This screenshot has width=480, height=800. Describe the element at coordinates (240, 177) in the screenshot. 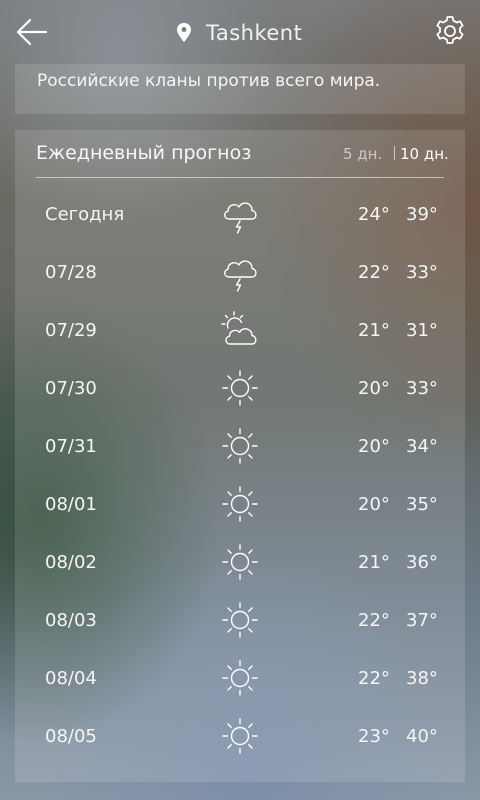

I see `title-divider` at that location.